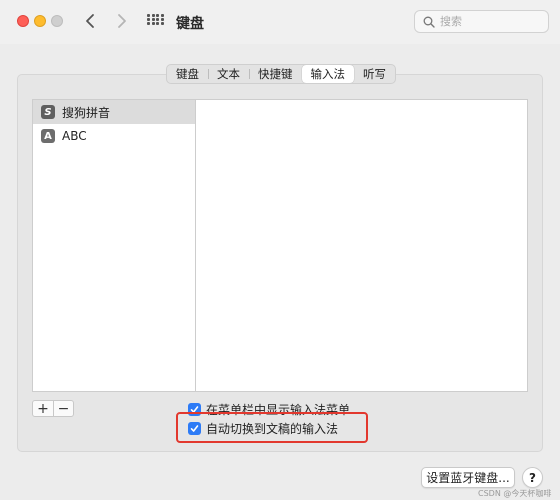  Describe the element at coordinates (86, 112) in the screenshot. I see `list-item-label: 搜狗拼音` at that location.